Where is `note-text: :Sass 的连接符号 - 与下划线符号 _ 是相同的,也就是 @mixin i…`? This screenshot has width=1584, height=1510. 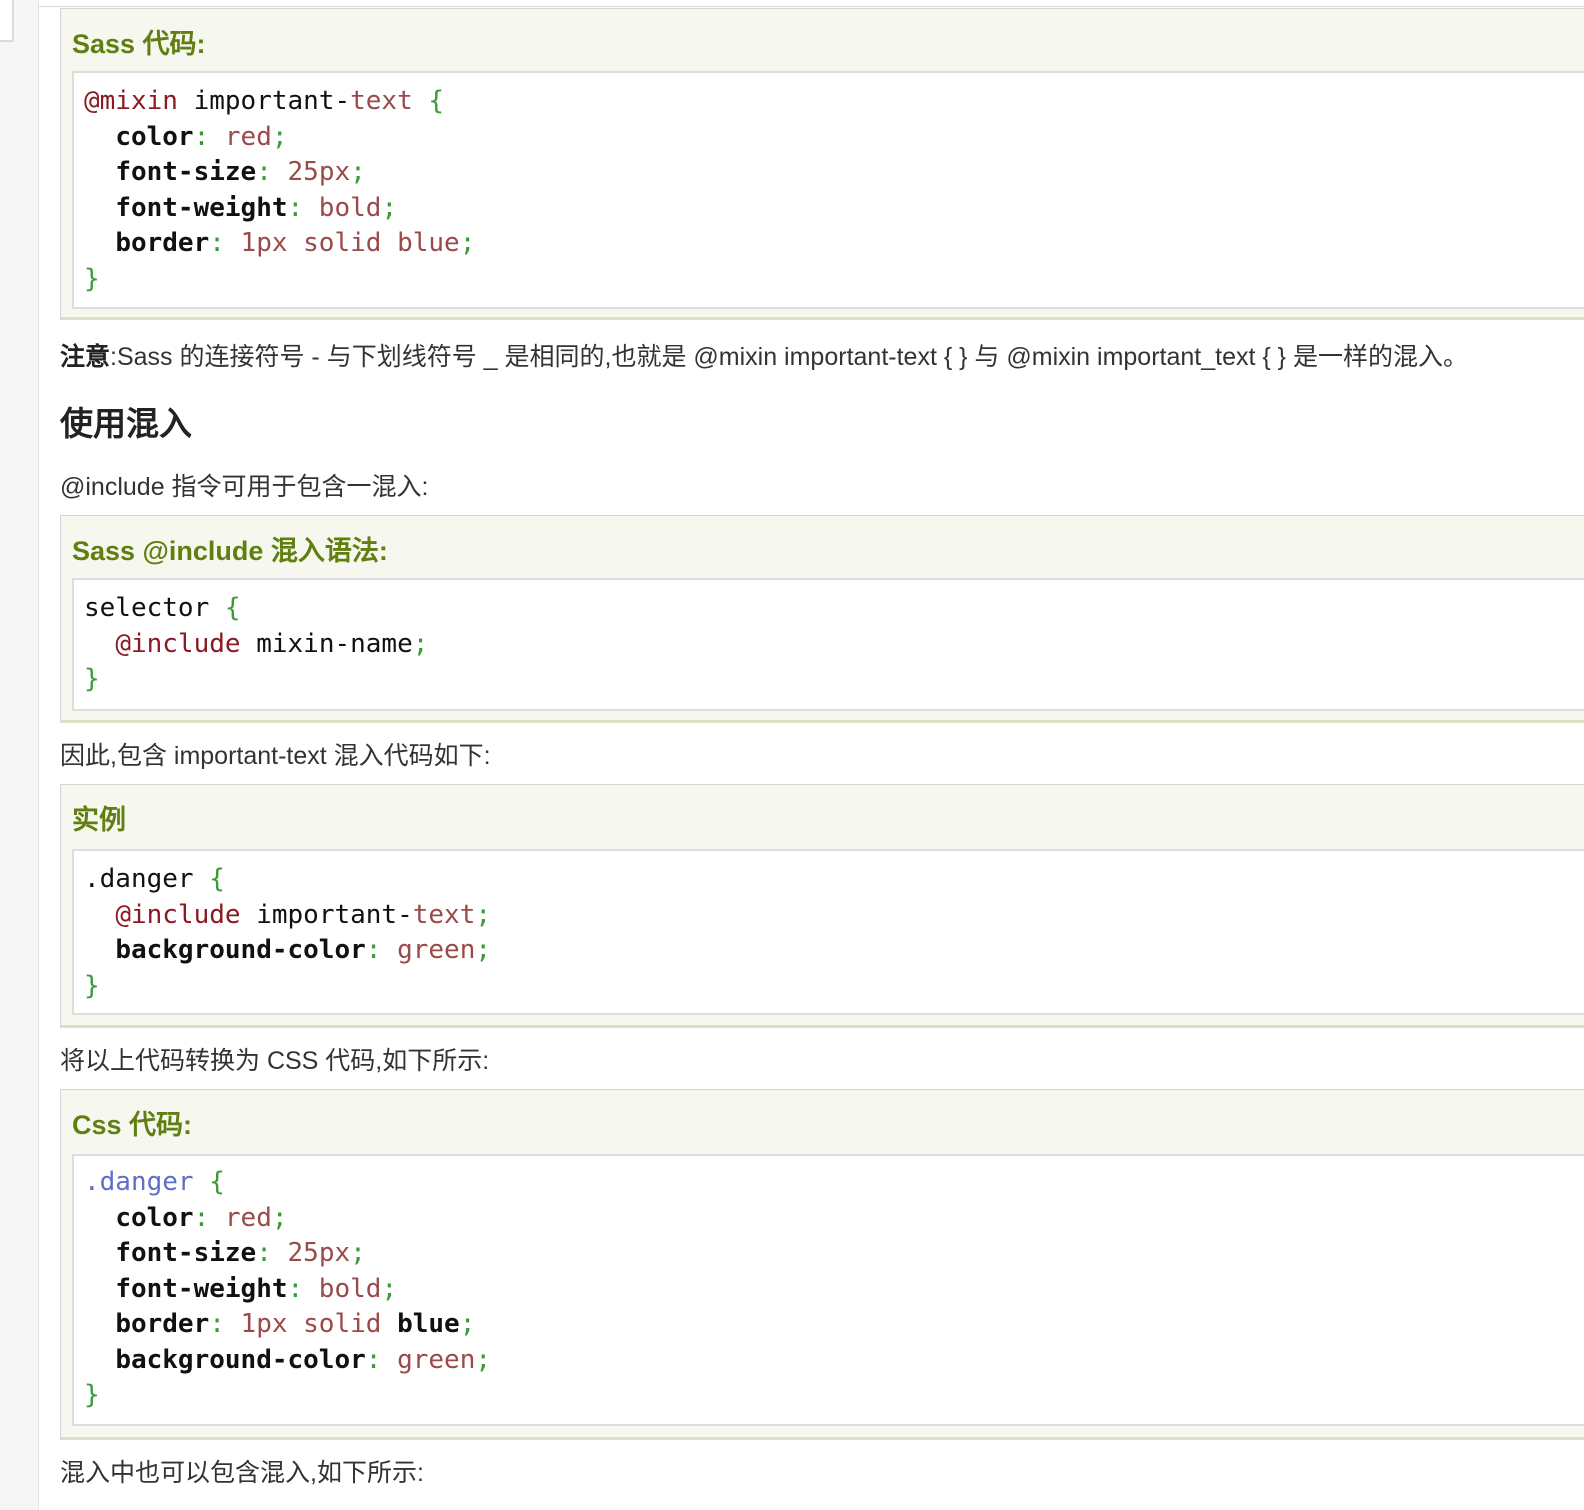
note-text: :Sass 的连接符号 - 与下划线符号 _ 是相同的,也就是 @mixin i… is located at coordinates (789, 357).